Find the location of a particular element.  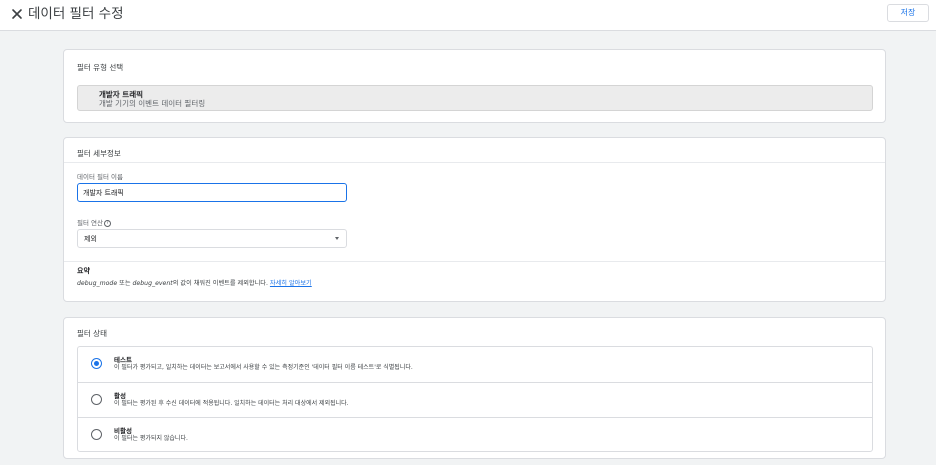

summary-param-debug-mode: debug_mode is located at coordinates (97, 283).